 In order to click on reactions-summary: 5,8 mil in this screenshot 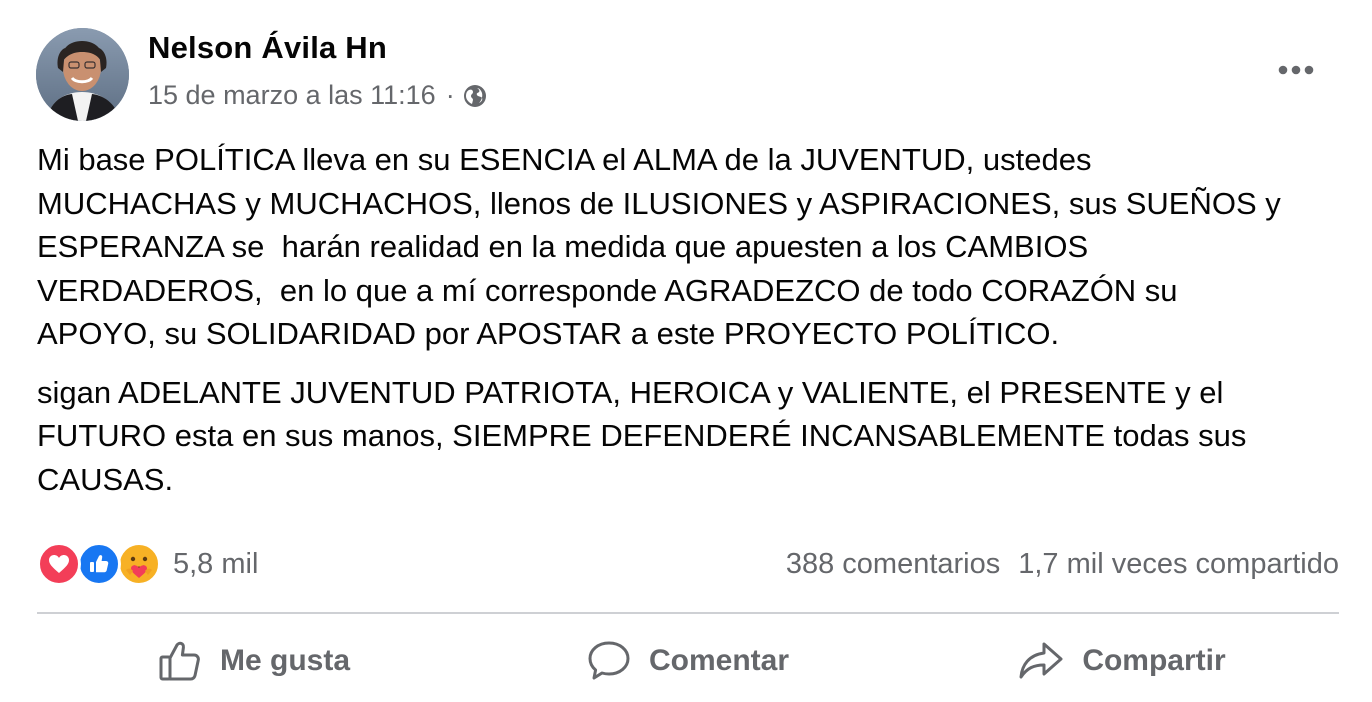, I will do `click(147, 564)`.